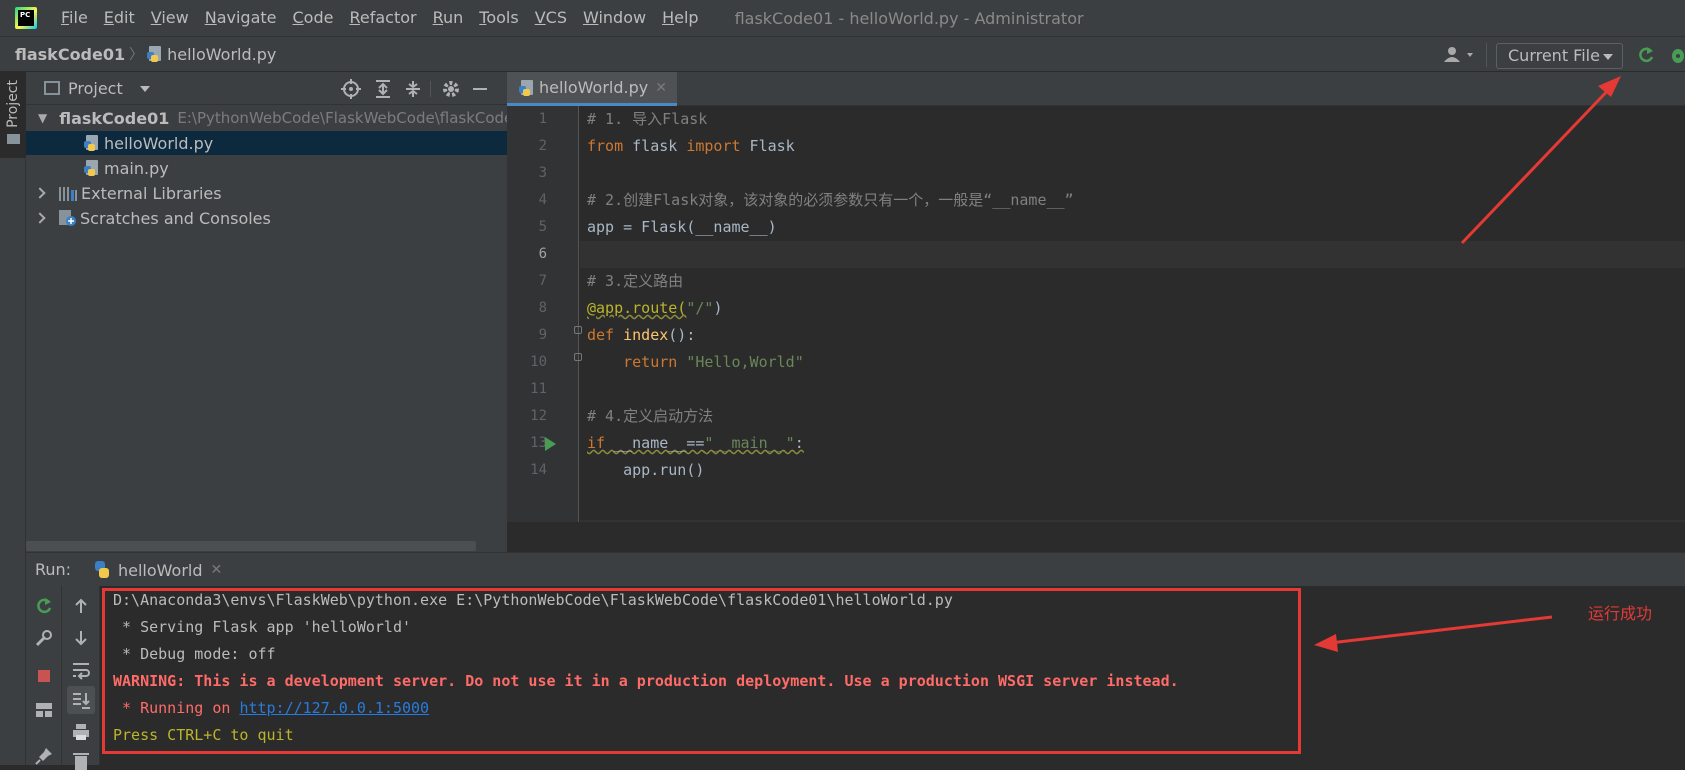 The width and height of the screenshot is (1685, 770). I want to click on tree-row-helloworld: helloWorld.py, so click(266, 143).